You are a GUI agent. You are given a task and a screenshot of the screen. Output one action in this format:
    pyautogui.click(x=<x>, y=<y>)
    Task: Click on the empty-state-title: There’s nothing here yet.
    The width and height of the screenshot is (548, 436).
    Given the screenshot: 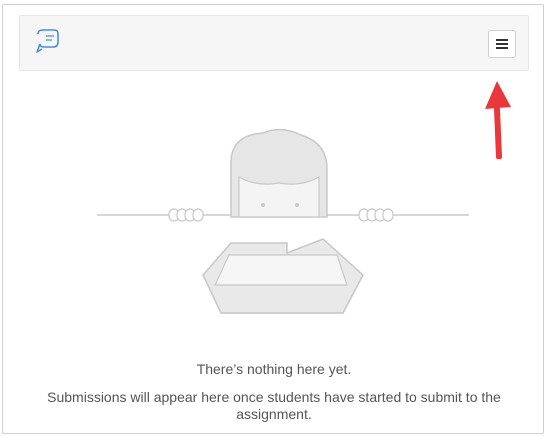 What is the action you would take?
    pyautogui.click(x=274, y=369)
    